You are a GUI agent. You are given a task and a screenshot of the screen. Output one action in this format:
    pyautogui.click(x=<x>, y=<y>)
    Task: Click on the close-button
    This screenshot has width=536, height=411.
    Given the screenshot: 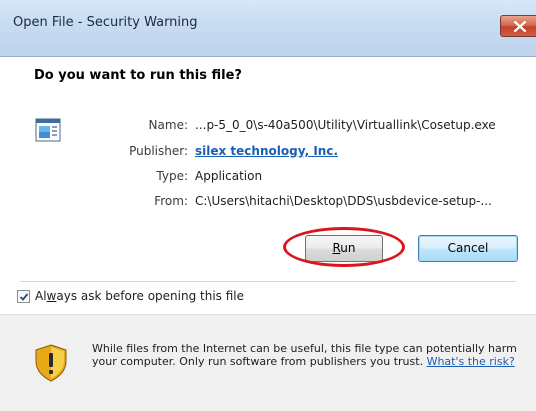 What is the action you would take?
    pyautogui.click(x=518, y=26)
    